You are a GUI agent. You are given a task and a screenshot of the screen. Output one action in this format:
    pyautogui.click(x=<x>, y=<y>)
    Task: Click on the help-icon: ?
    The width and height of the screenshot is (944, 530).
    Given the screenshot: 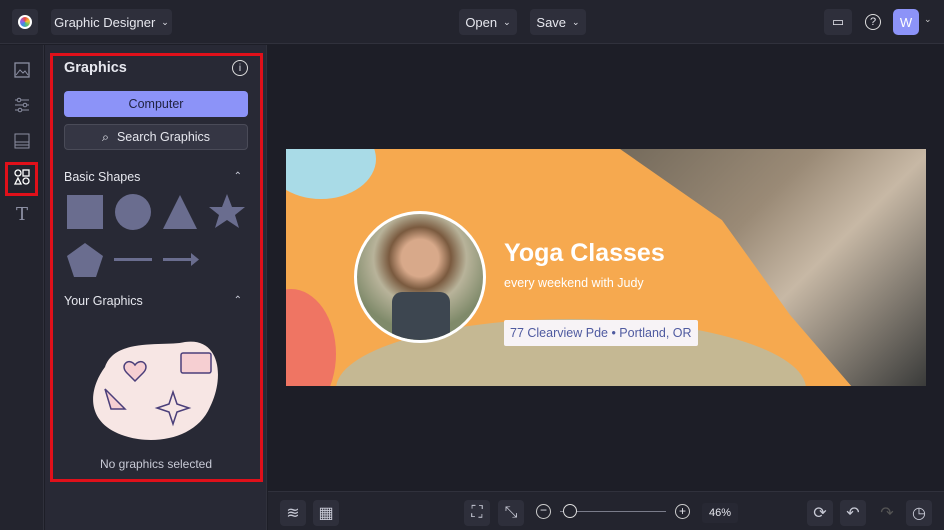 What is the action you would take?
    pyautogui.click(x=873, y=22)
    